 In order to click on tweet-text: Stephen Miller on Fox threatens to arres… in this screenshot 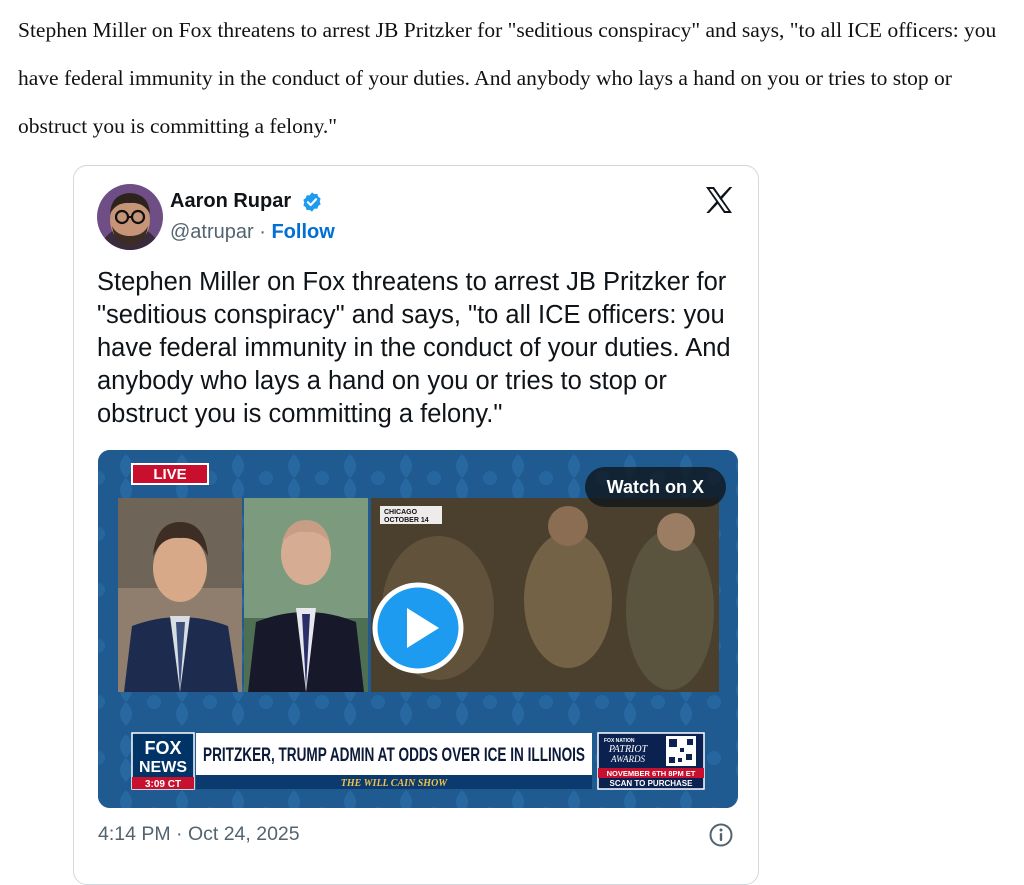, I will do `click(414, 348)`.